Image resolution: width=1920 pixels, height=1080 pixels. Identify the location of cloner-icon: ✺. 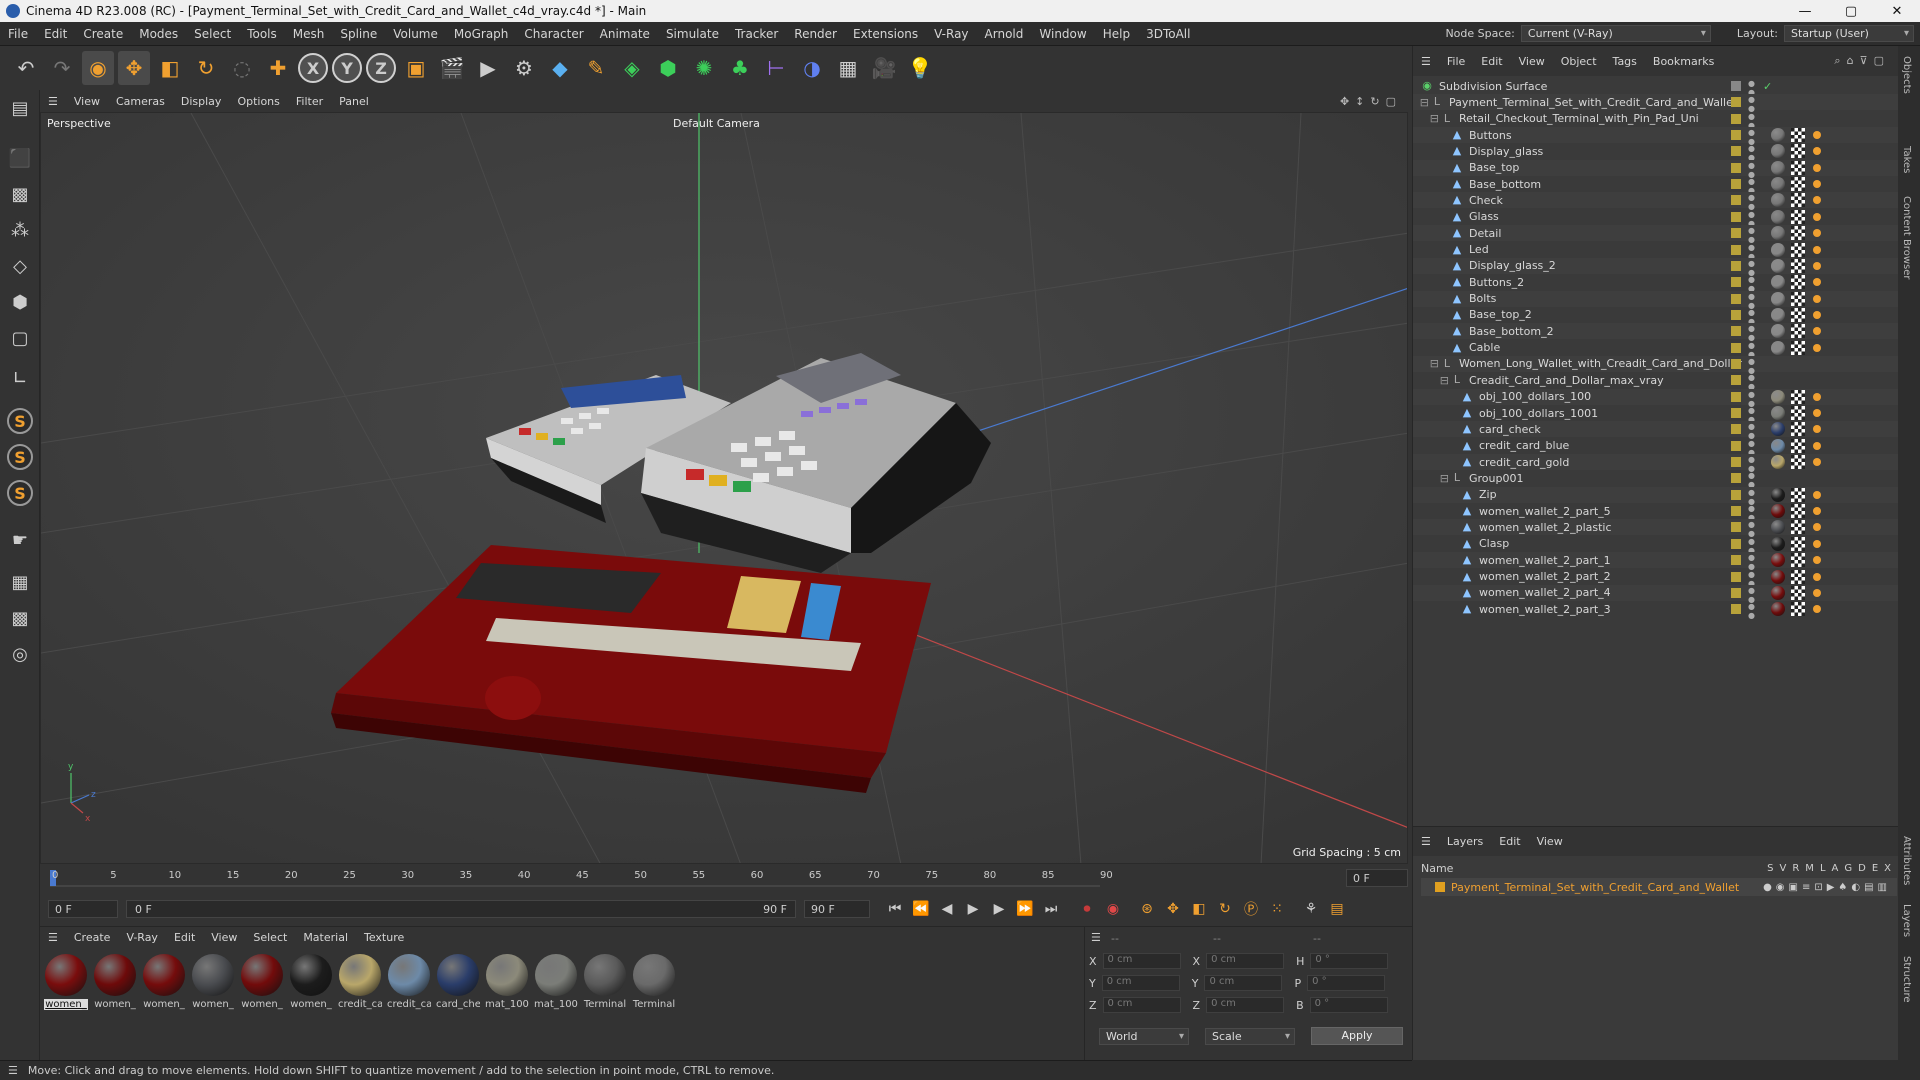
(704, 68).